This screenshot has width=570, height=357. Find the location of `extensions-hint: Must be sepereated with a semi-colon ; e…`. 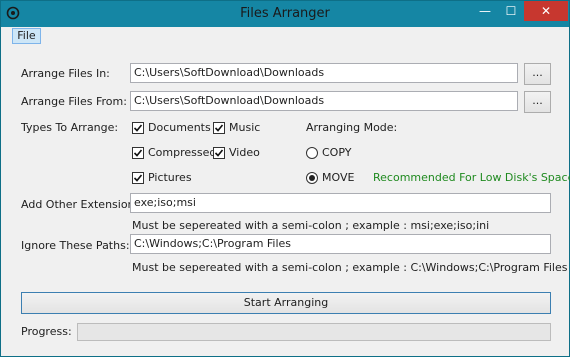

extensions-hint: Must be sepereated with a semi-colon ; e… is located at coordinates (311, 225).